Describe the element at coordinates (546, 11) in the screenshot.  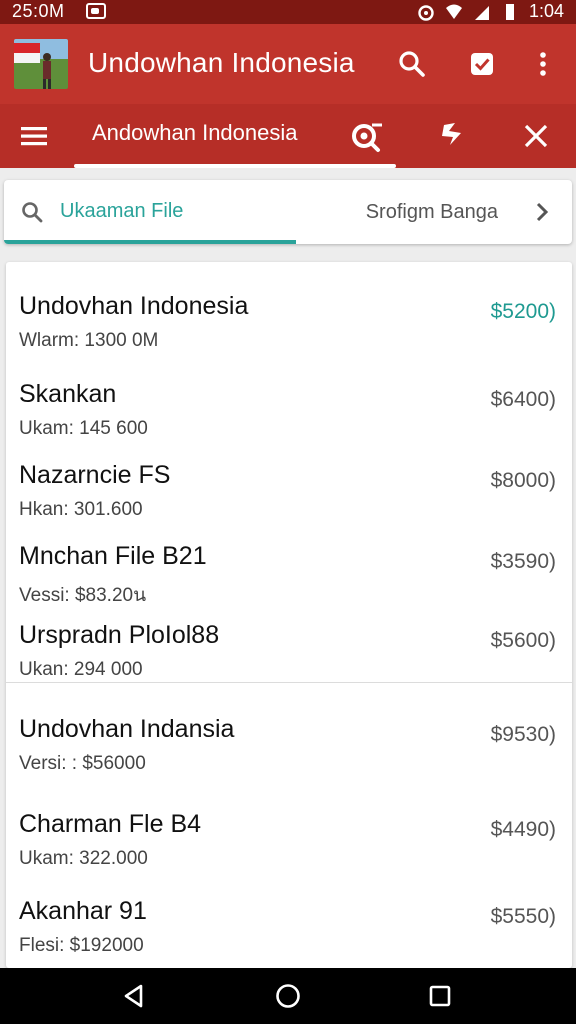
I see `status-time-right: 1:04` at that location.